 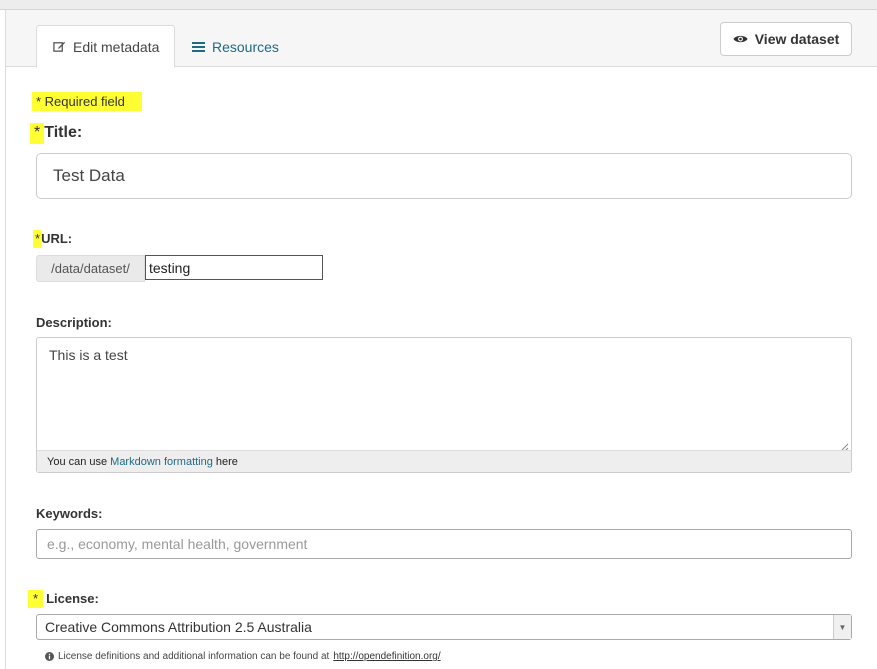 I want to click on list-icon, so click(x=198, y=47).